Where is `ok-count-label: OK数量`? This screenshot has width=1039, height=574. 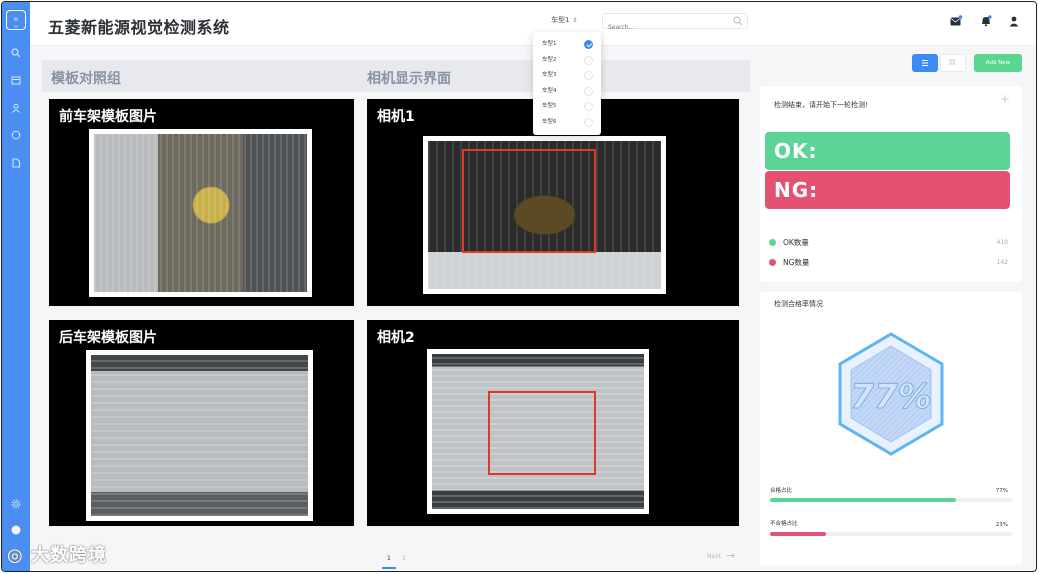 ok-count-label: OK数量 is located at coordinates (796, 242).